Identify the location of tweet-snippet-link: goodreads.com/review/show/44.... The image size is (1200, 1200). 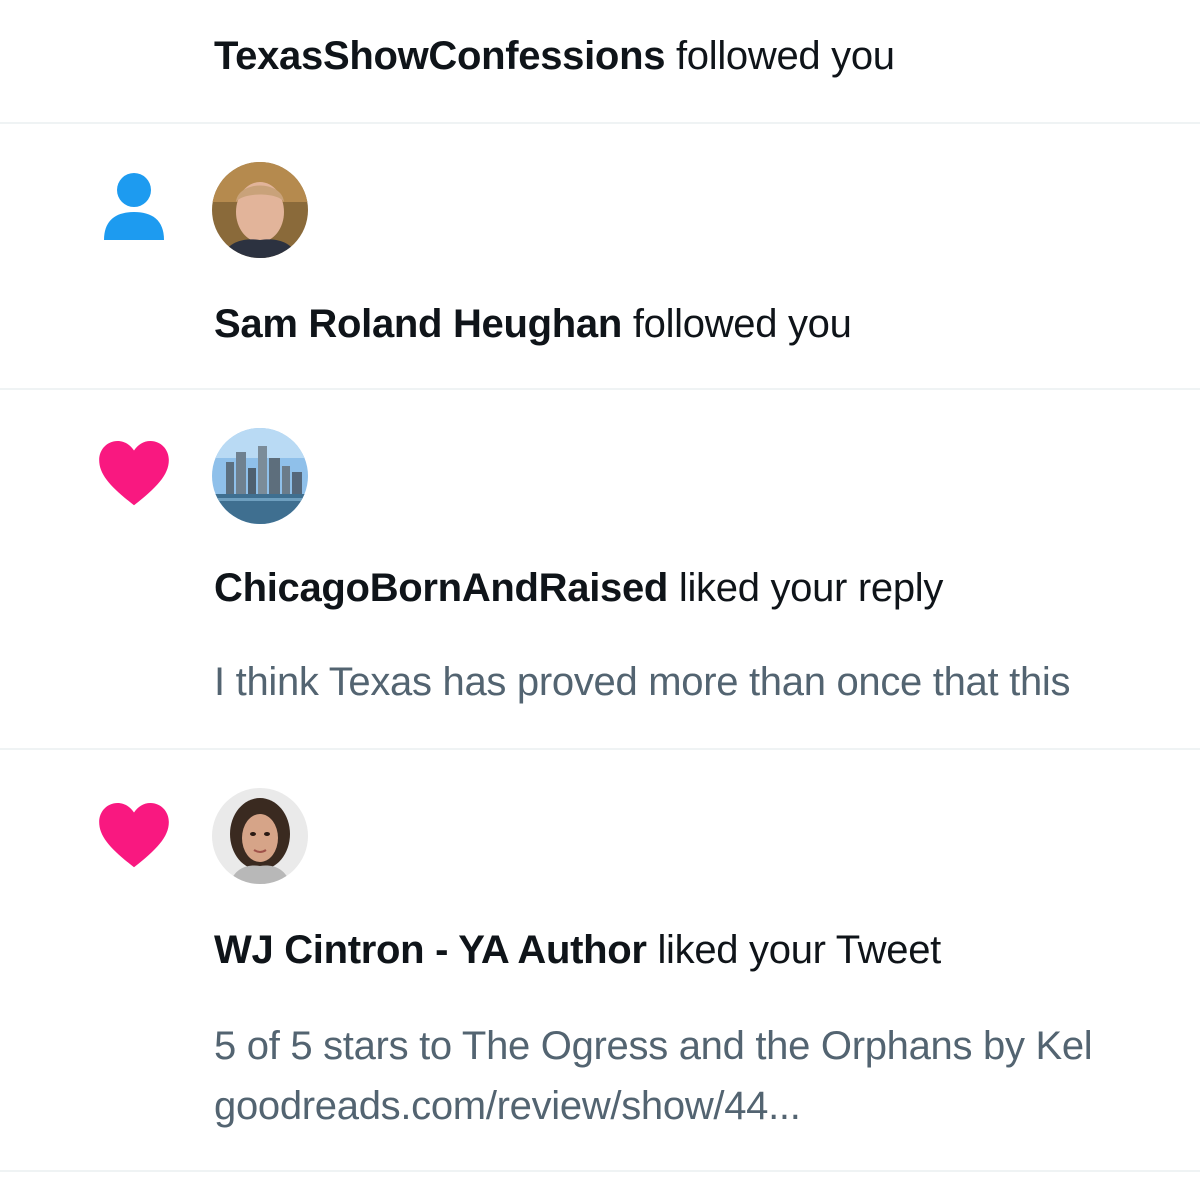
(507, 1106).